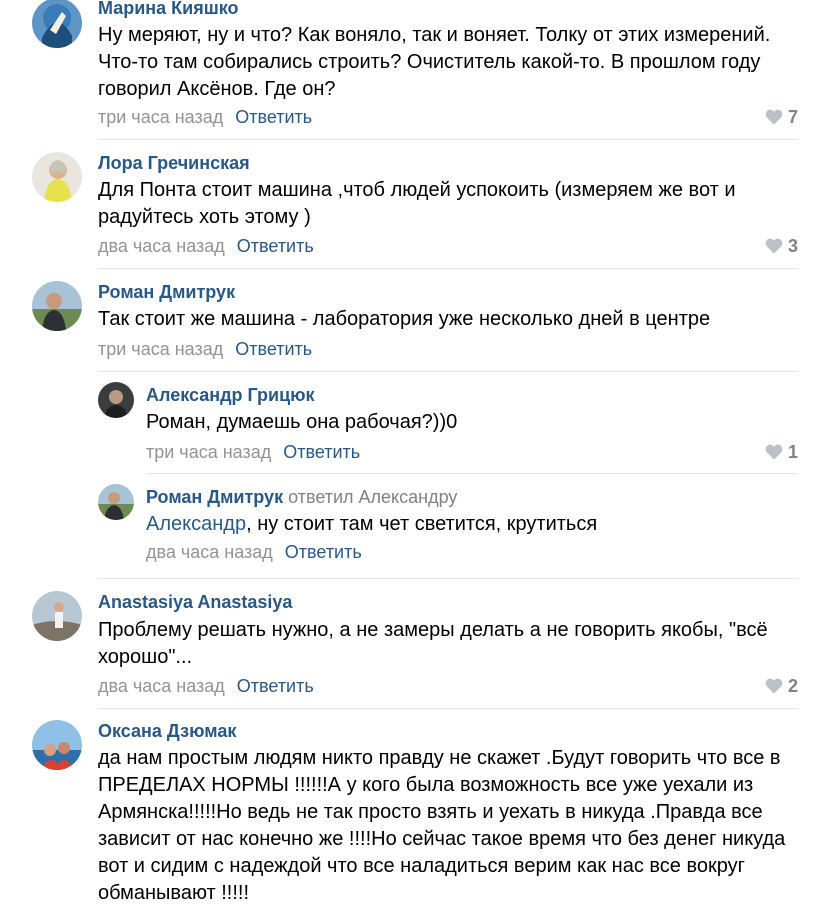 This screenshot has width=832, height=907. I want to click on comment-text-line: радуйтесь хоть этому ), so click(204, 217).